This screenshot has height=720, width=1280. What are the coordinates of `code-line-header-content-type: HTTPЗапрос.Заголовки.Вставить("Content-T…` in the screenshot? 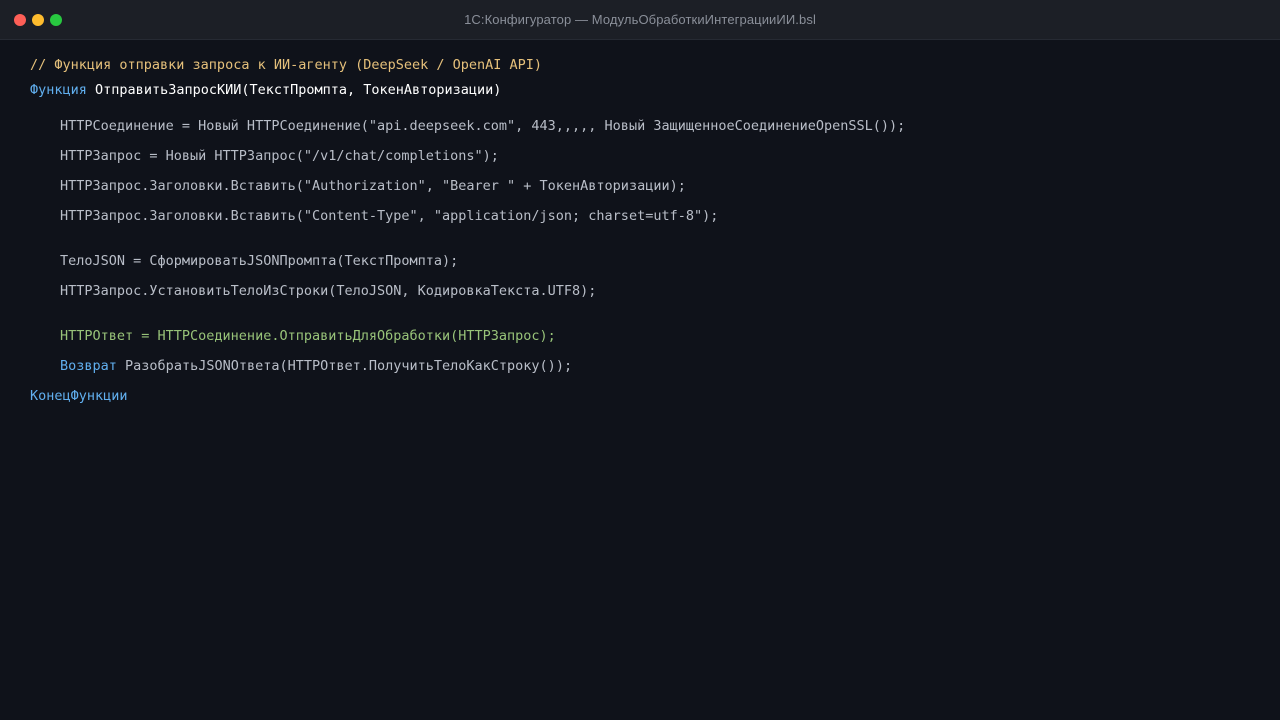 It's located at (389, 216).